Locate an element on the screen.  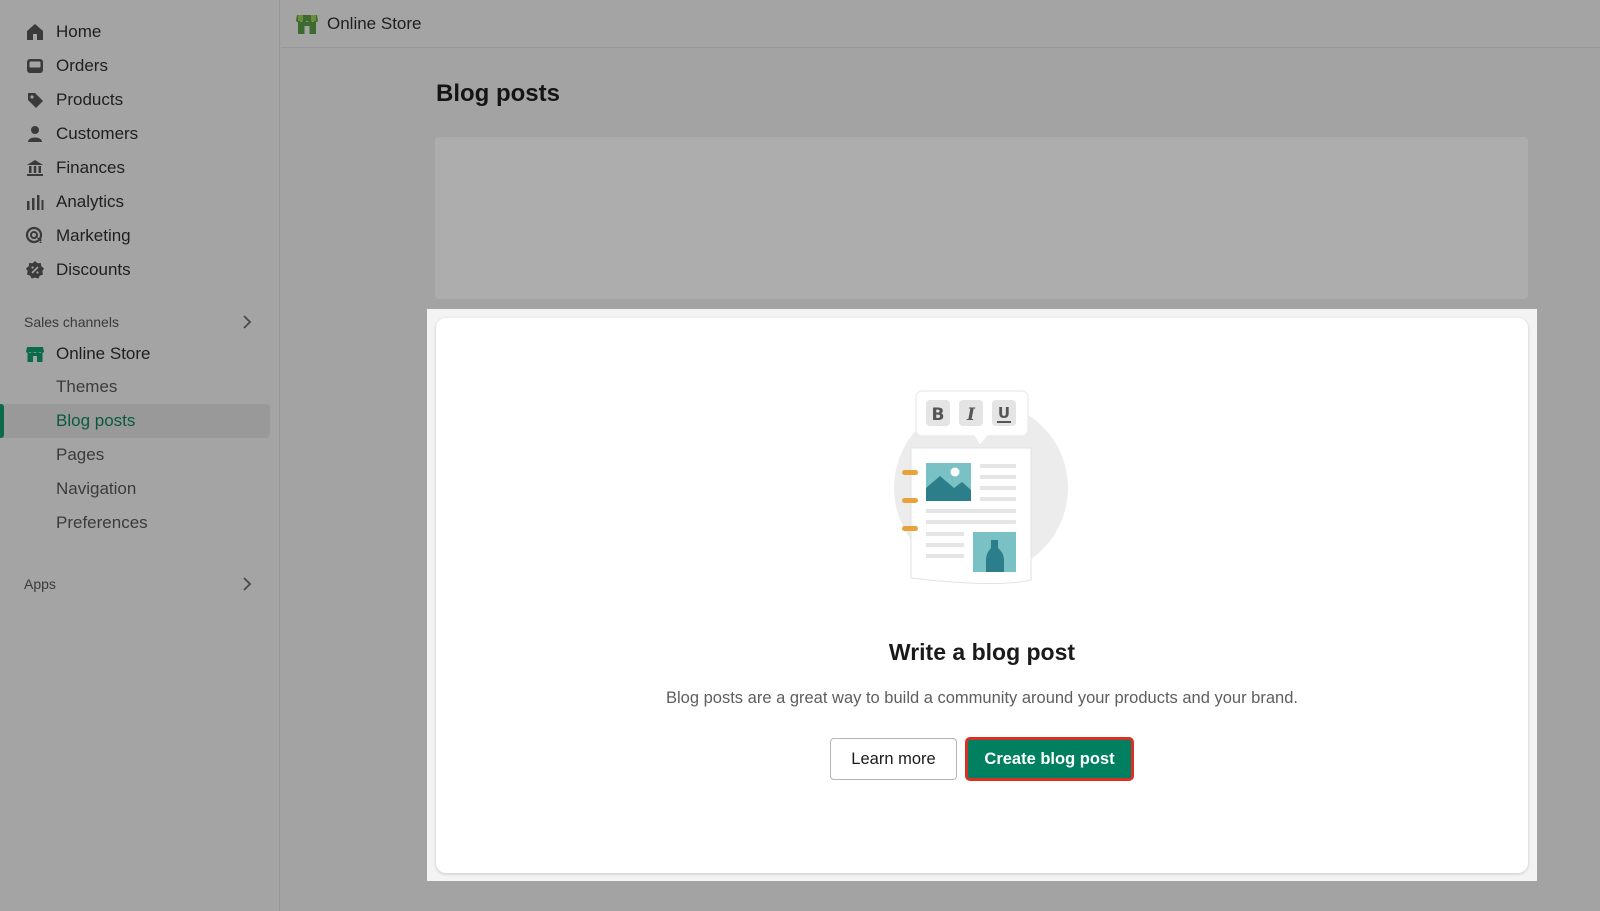
sidebar-item-label: Preferences is located at coordinates (102, 522).